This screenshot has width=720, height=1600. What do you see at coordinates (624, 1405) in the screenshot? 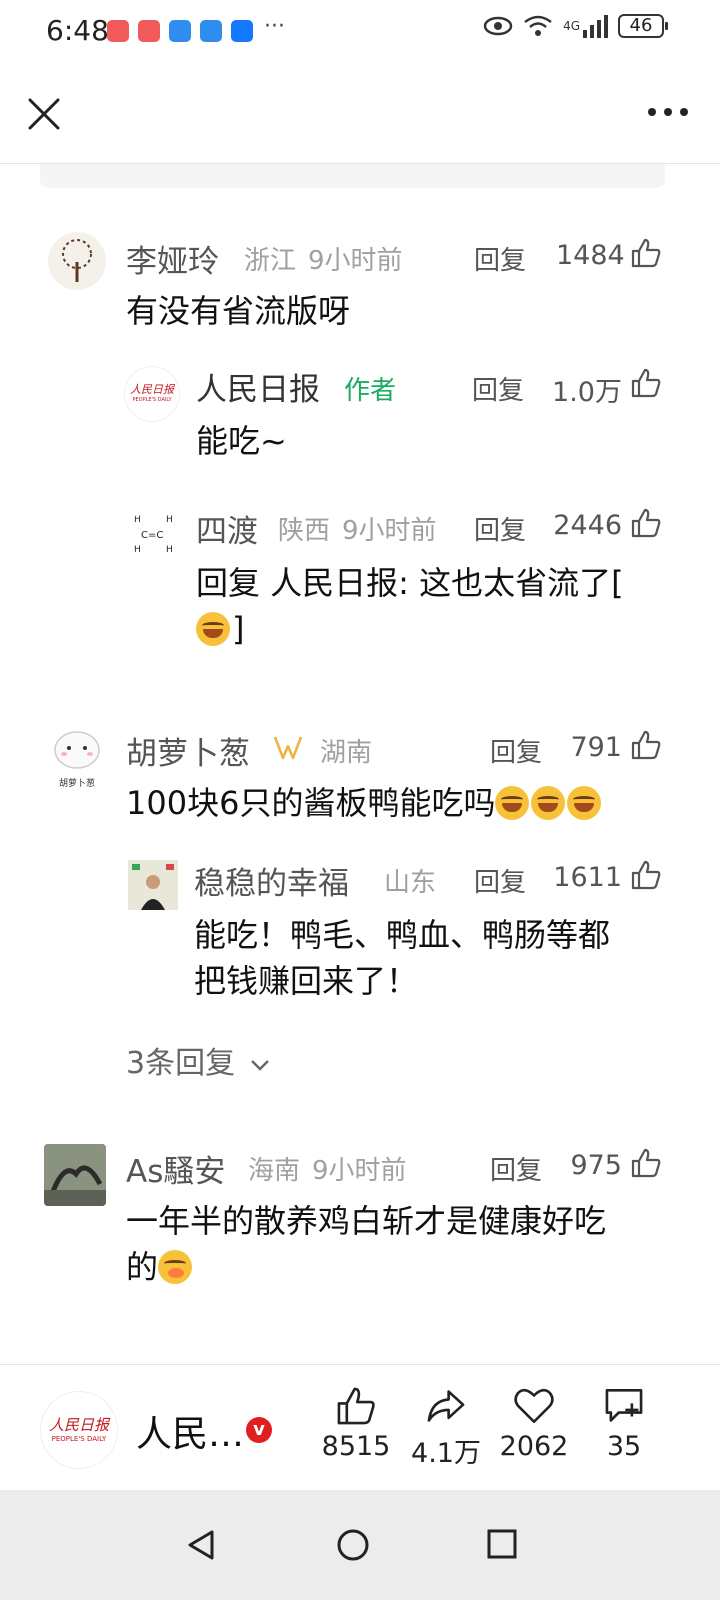
I see `comment-plus-icon` at bounding box center [624, 1405].